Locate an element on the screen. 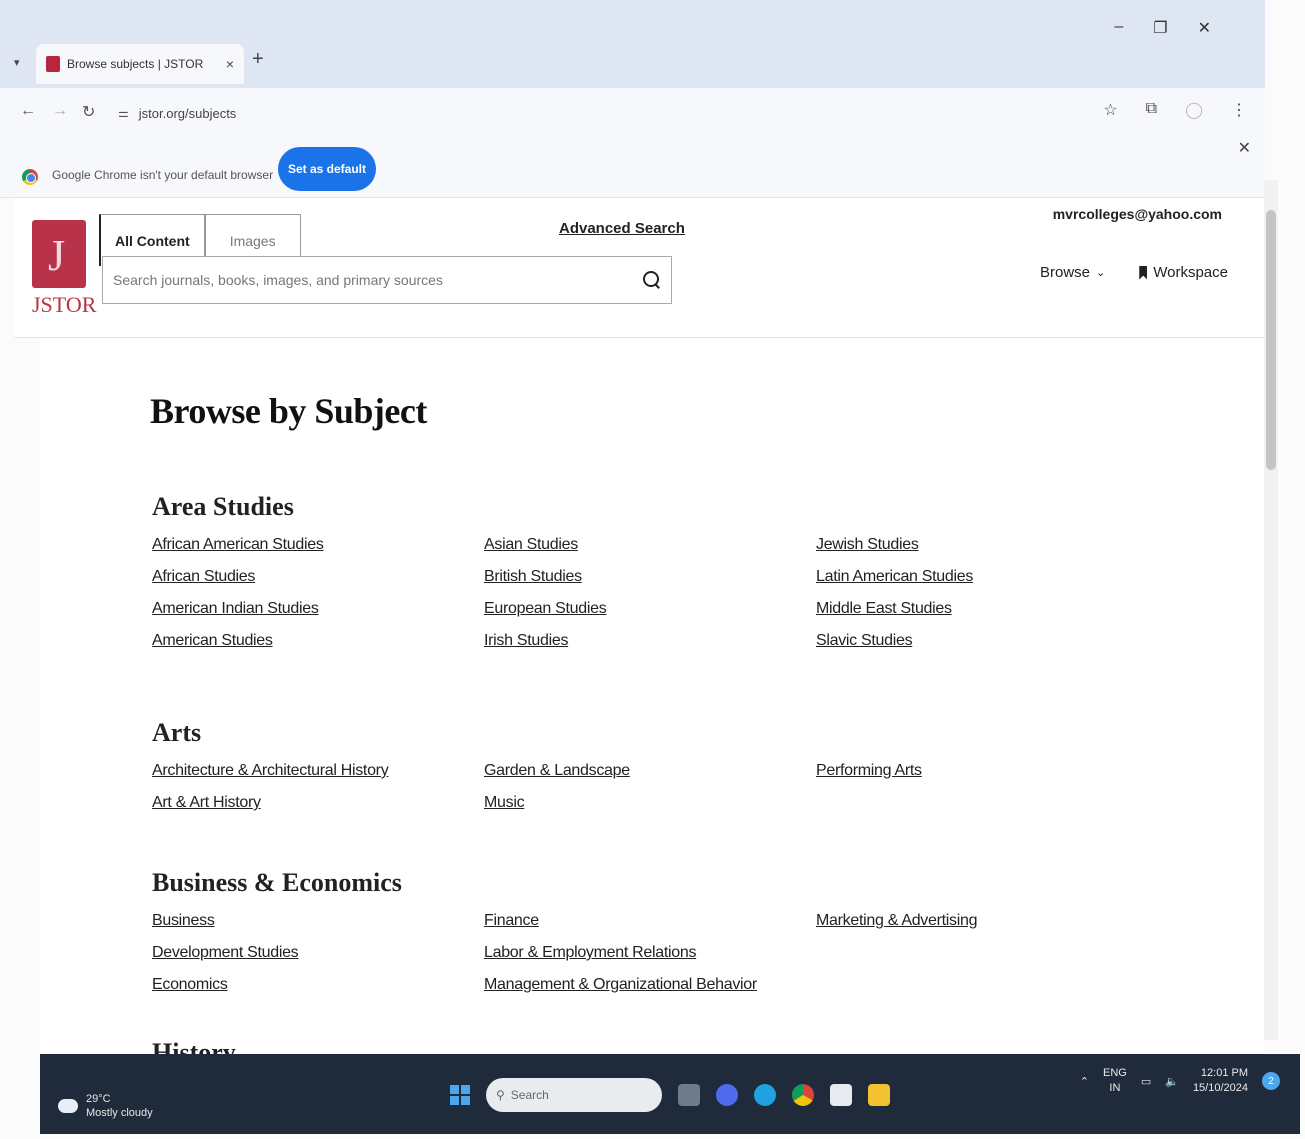  subject-link: American Studies is located at coordinates (318, 641).